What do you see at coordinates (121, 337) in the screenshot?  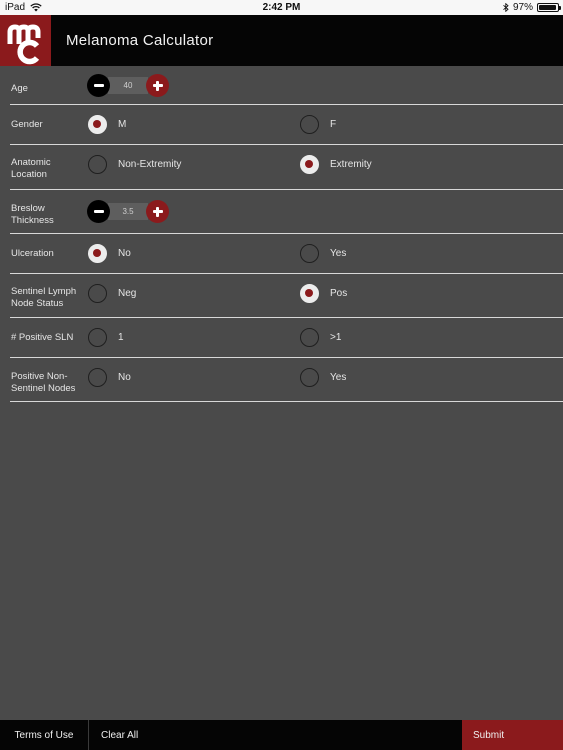 I see `option-label: 1` at bounding box center [121, 337].